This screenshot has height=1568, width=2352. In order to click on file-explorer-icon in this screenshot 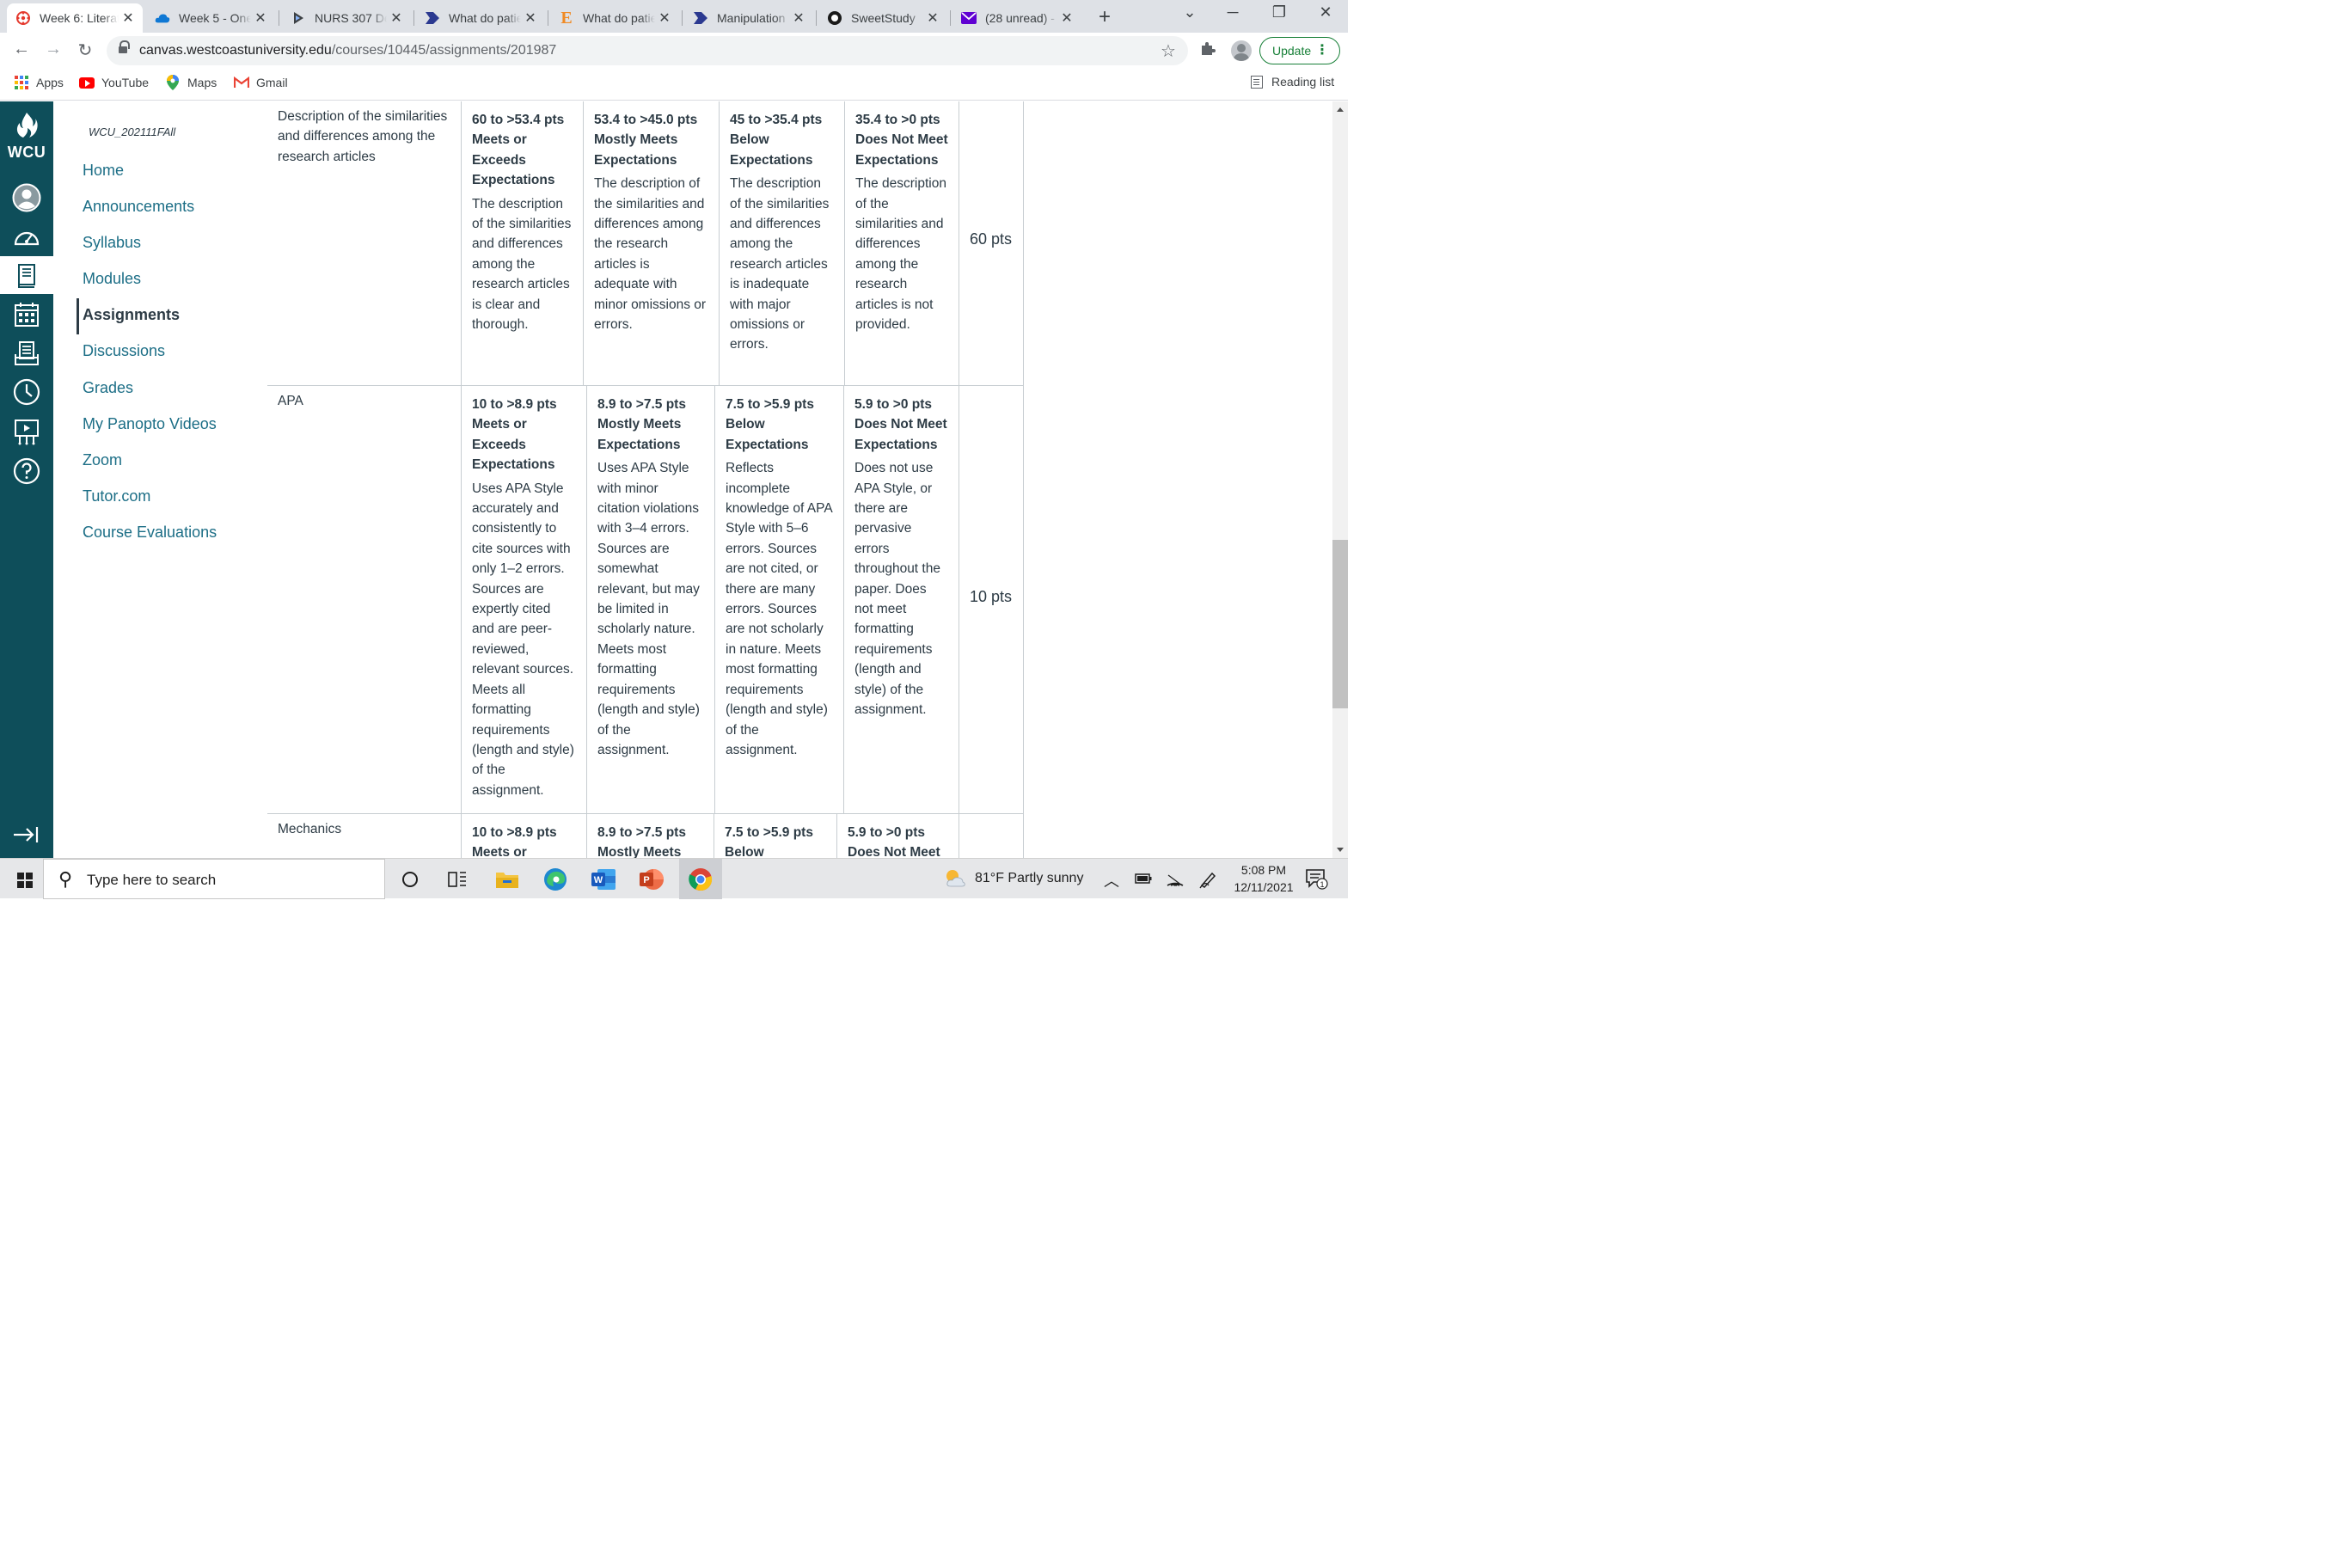, I will do `click(507, 879)`.